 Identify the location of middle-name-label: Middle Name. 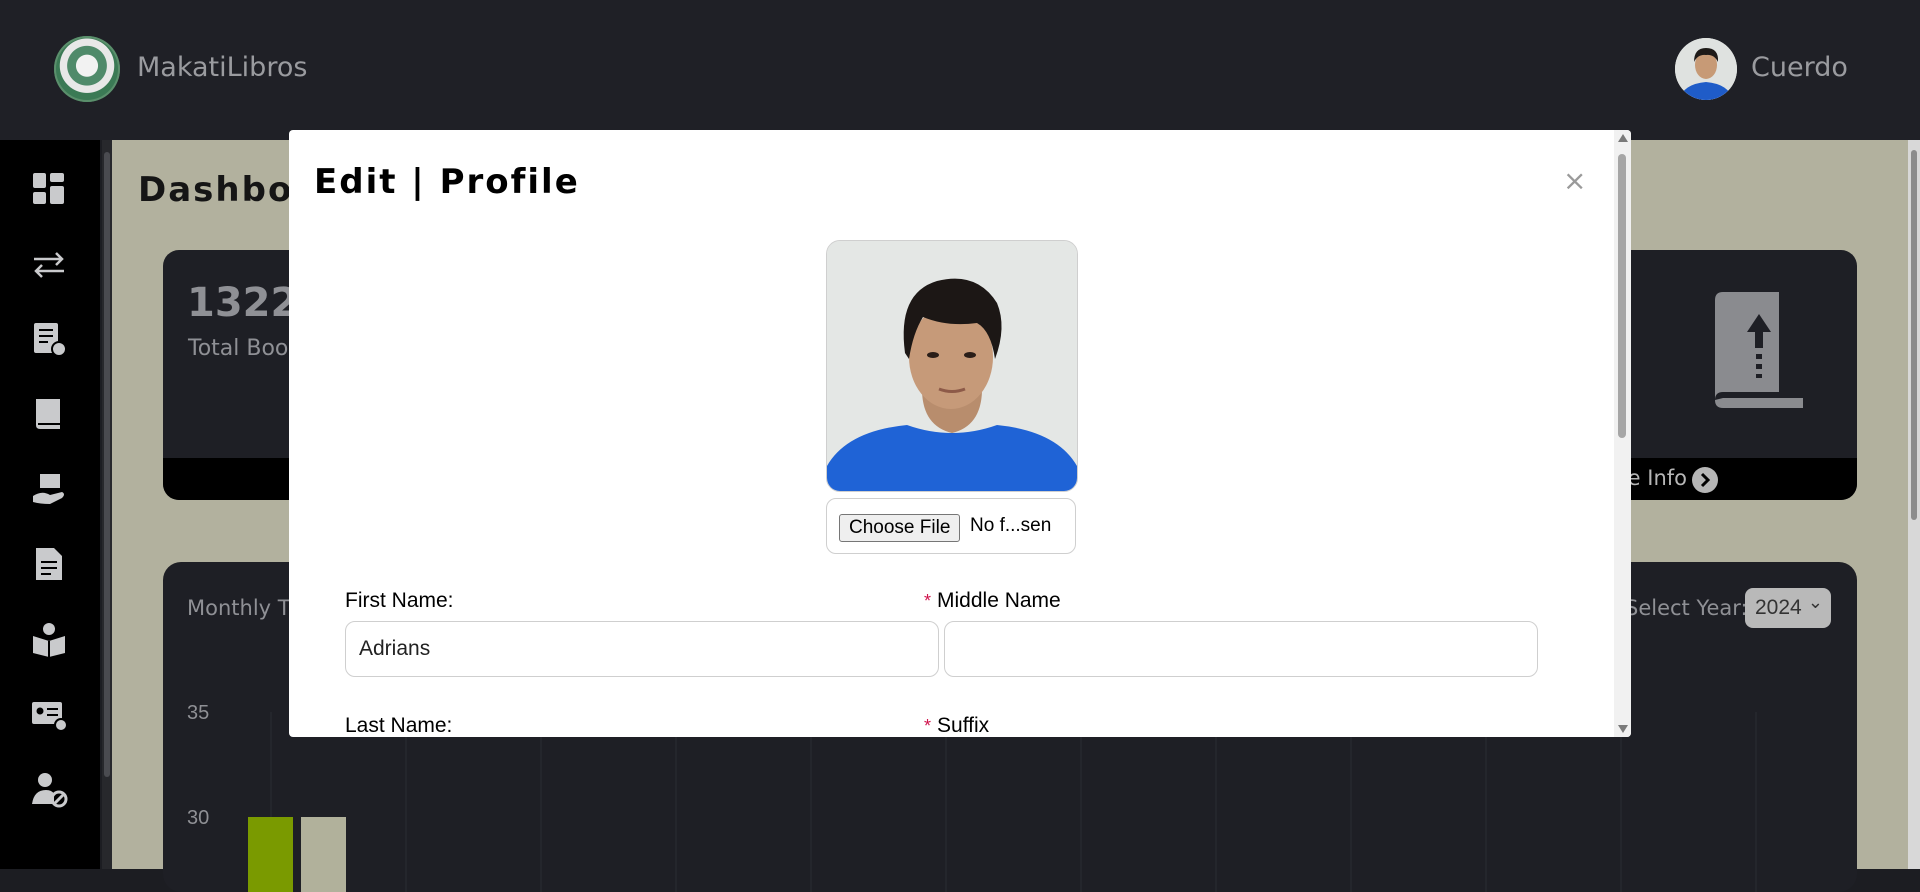
(999, 600).